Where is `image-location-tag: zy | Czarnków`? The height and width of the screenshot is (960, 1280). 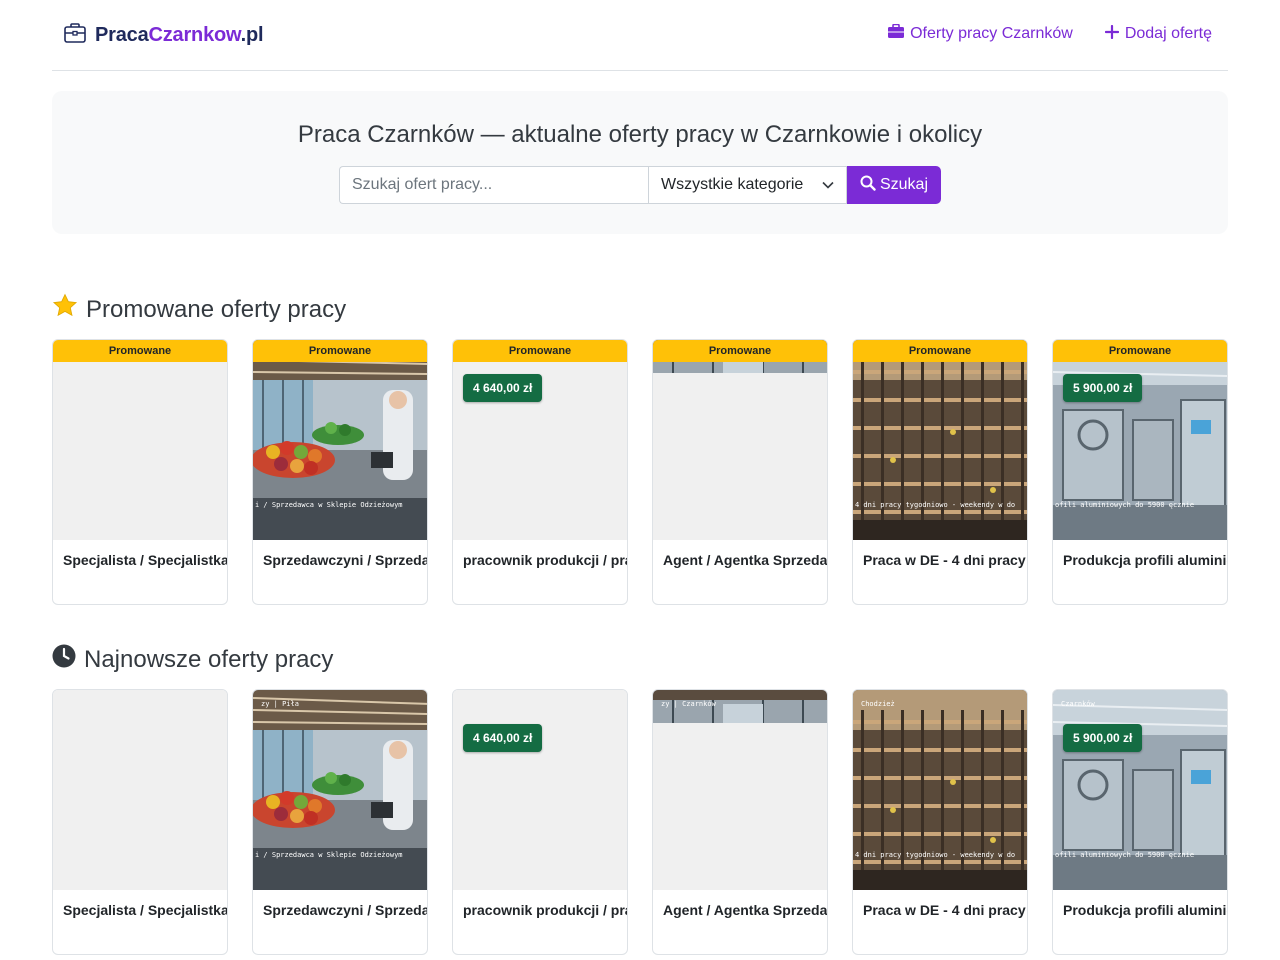
image-location-tag: zy | Czarnków is located at coordinates (688, 704).